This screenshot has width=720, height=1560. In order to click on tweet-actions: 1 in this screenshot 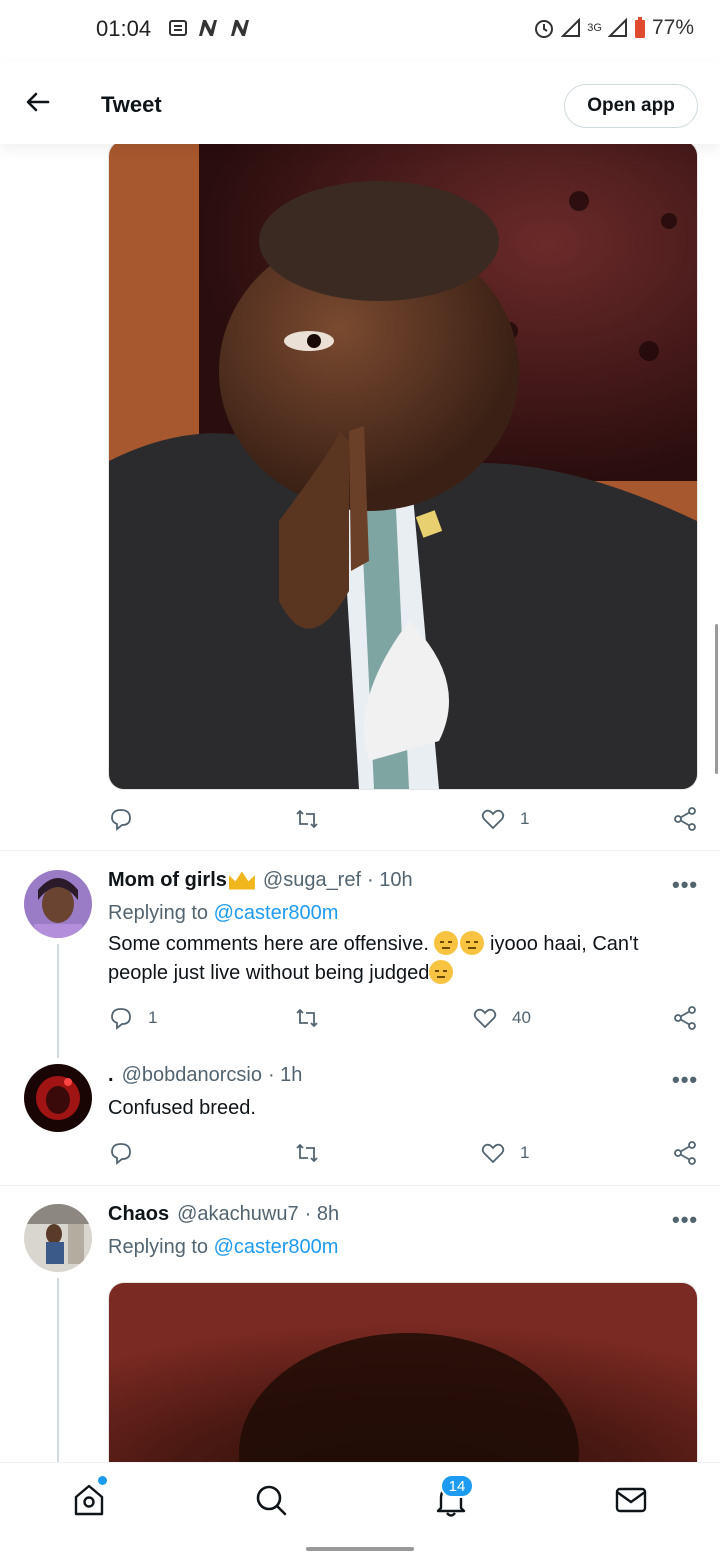, I will do `click(406, 821)`.